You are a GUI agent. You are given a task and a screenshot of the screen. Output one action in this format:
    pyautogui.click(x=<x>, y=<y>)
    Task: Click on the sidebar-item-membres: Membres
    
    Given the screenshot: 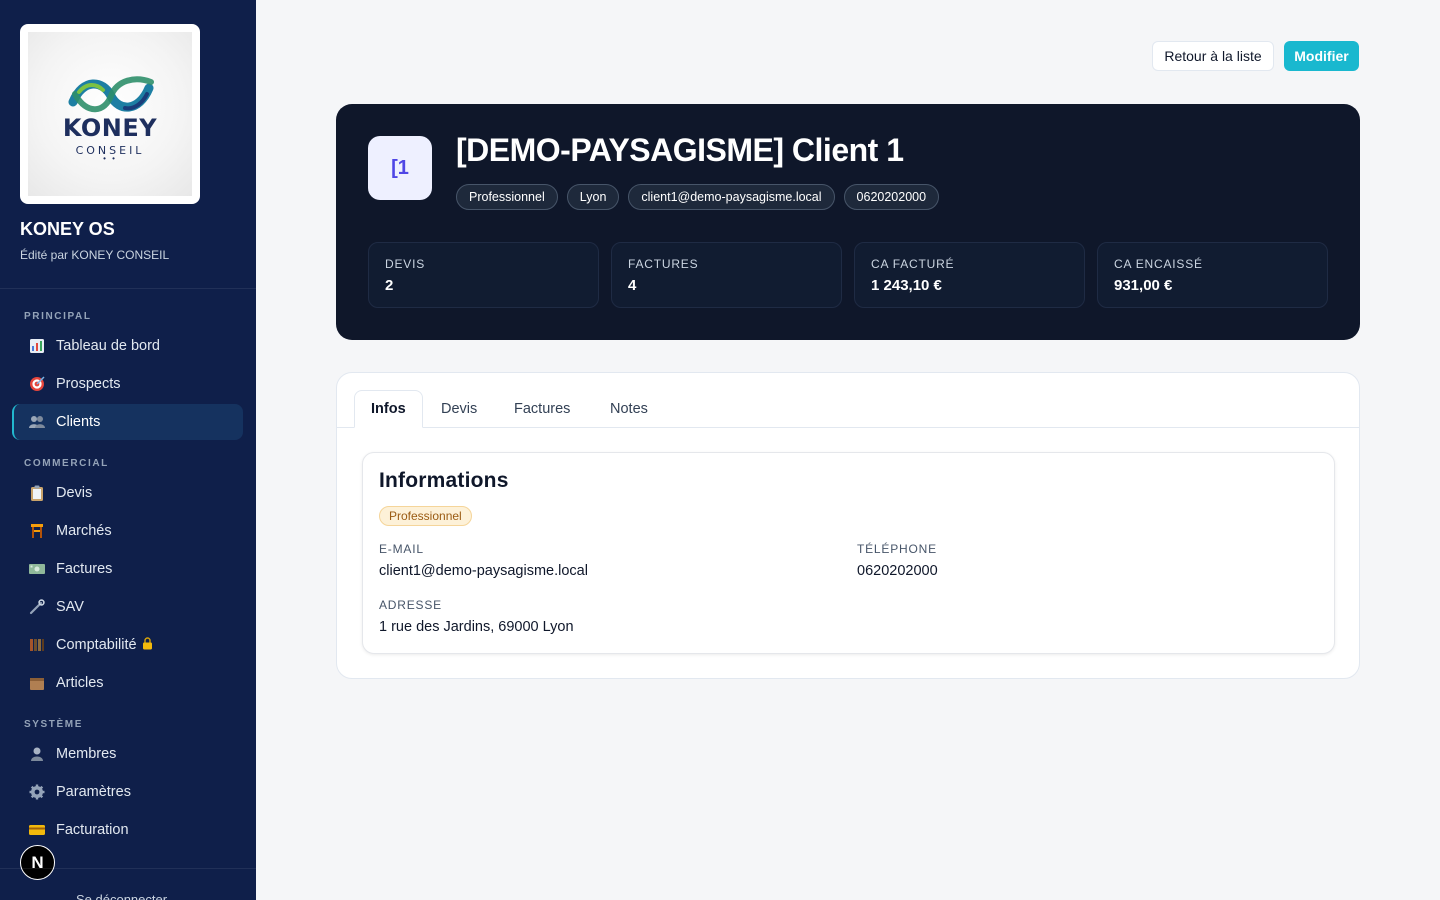 What is the action you would take?
    pyautogui.click(x=127, y=754)
    